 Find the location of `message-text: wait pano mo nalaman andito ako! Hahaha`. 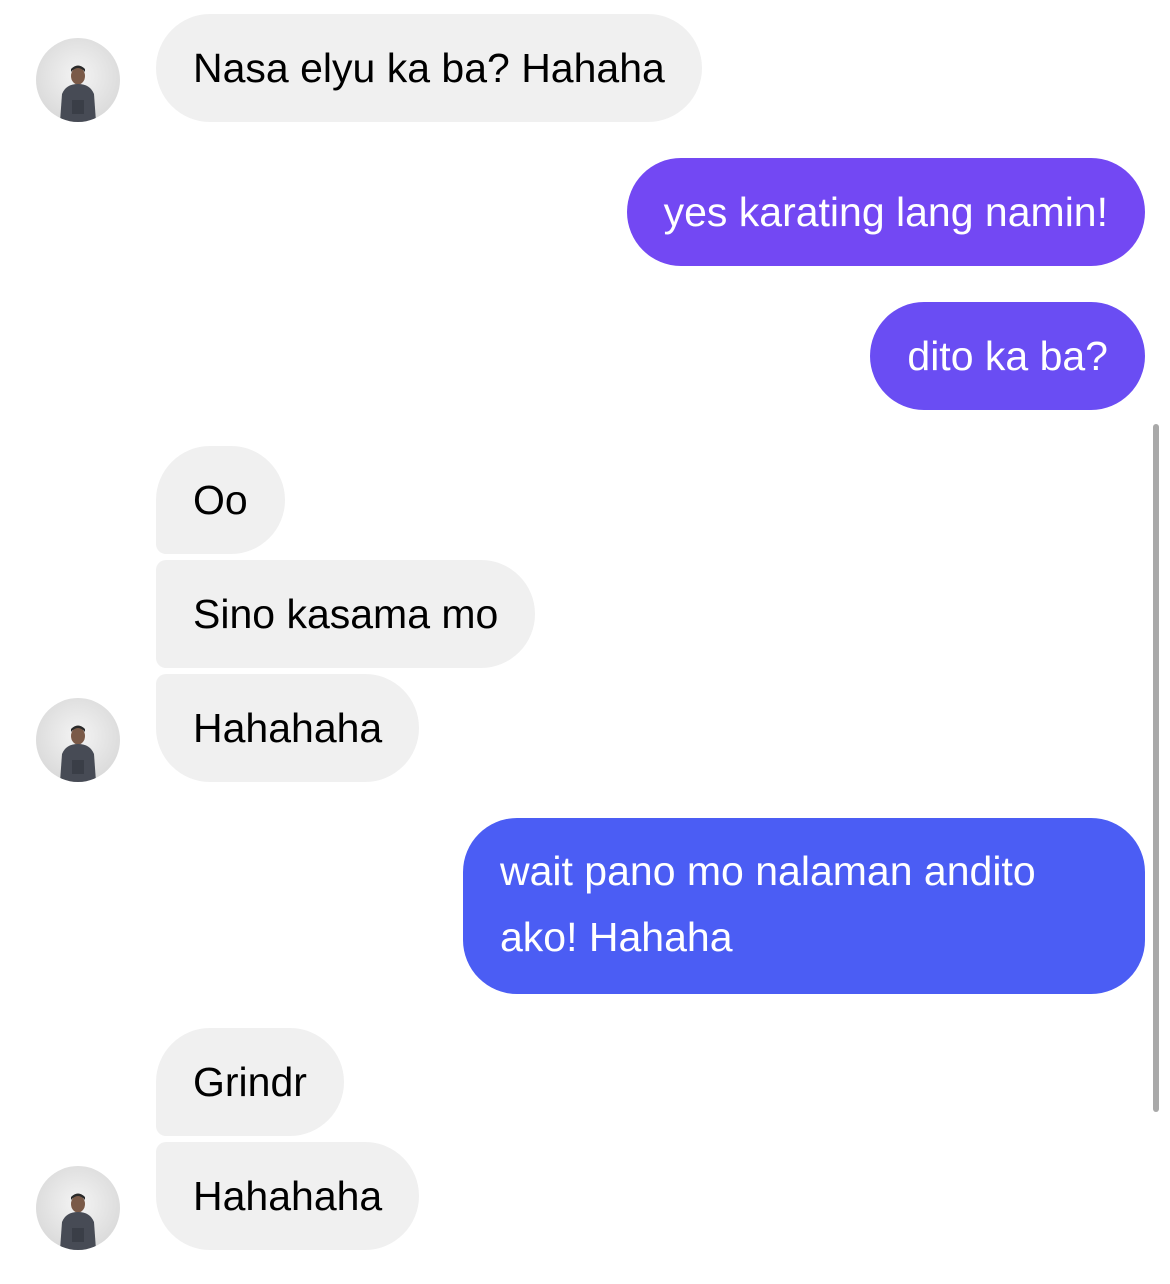

message-text: wait pano mo nalaman andito ako! Hahaha is located at coordinates (768, 904).